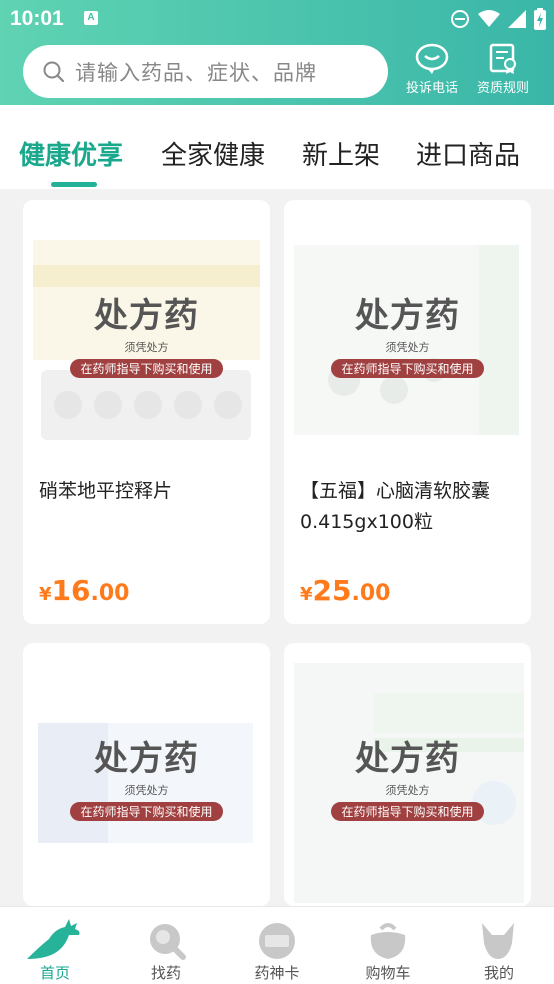  Describe the element at coordinates (502, 58) in the screenshot. I see `certificate-icon` at that location.